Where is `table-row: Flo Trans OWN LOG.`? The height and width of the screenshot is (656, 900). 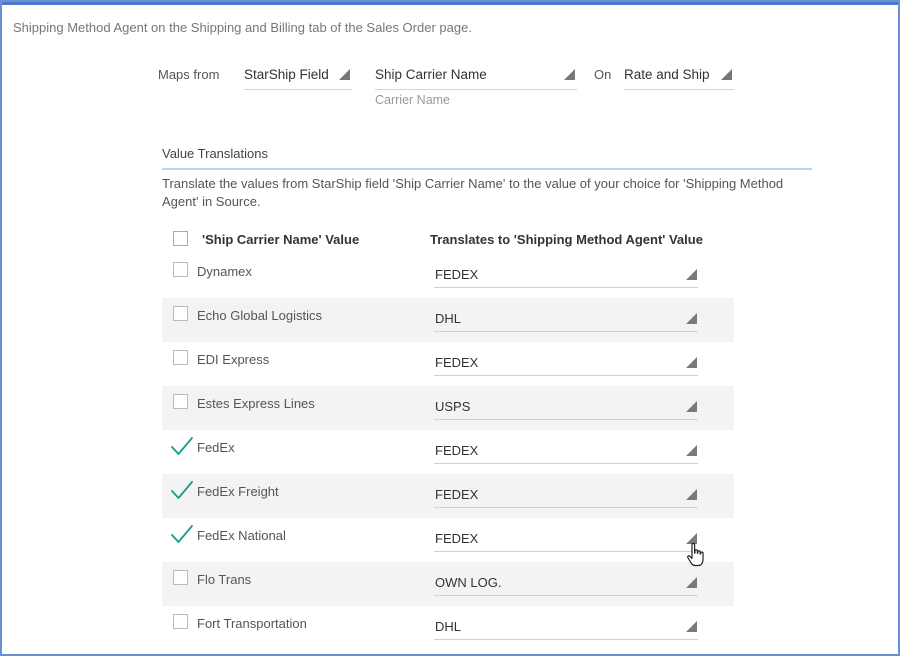
table-row: Flo Trans OWN LOG. is located at coordinates (448, 584).